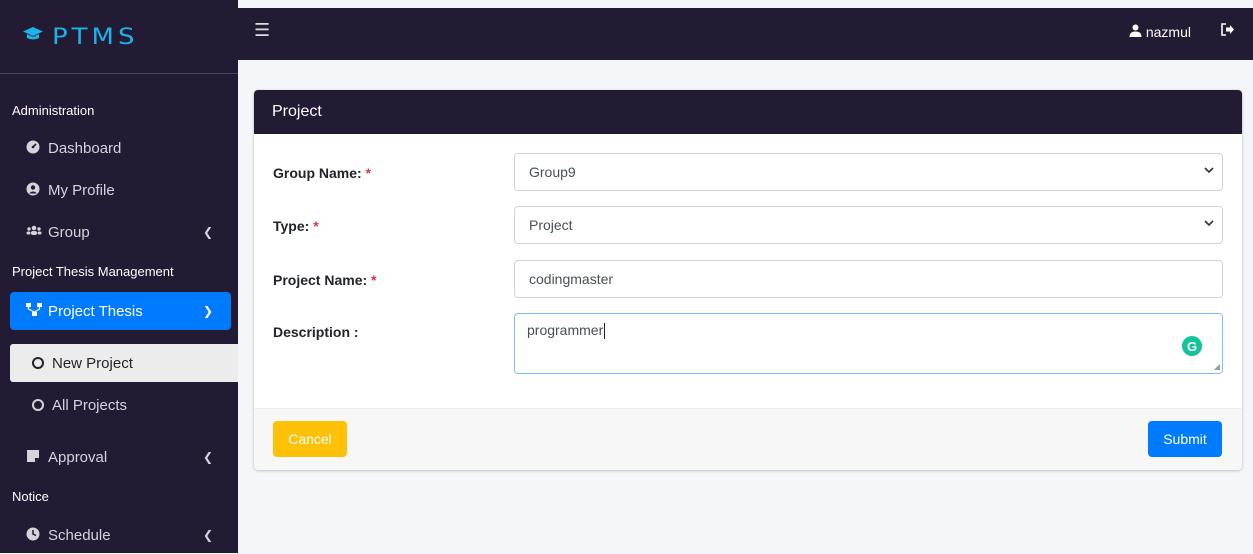  I want to click on sidebar-subitem-all-projects: All Projects, so click(124, 405).